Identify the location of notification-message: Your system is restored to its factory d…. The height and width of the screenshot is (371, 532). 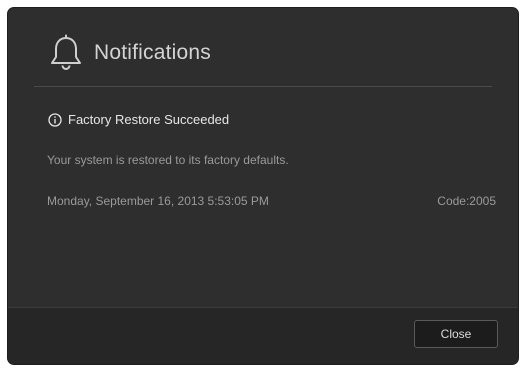
(168, 160).